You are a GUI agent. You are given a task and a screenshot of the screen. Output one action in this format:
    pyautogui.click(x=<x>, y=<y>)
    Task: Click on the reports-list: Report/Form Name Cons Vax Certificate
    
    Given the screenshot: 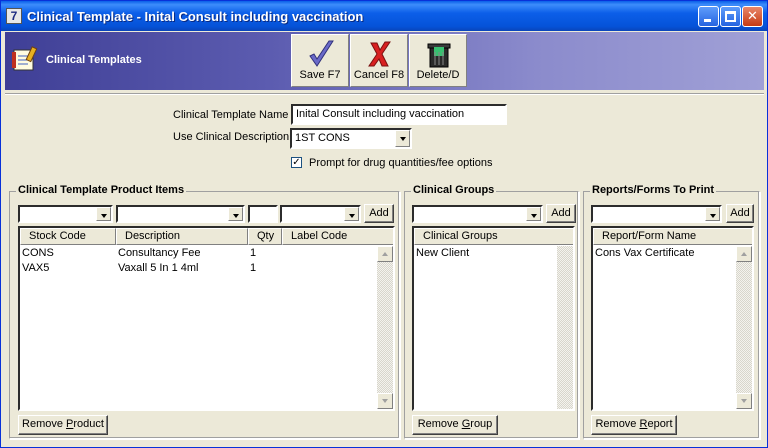 What is the action you would take?
    pyautogui.click(x=672, y=318)
    